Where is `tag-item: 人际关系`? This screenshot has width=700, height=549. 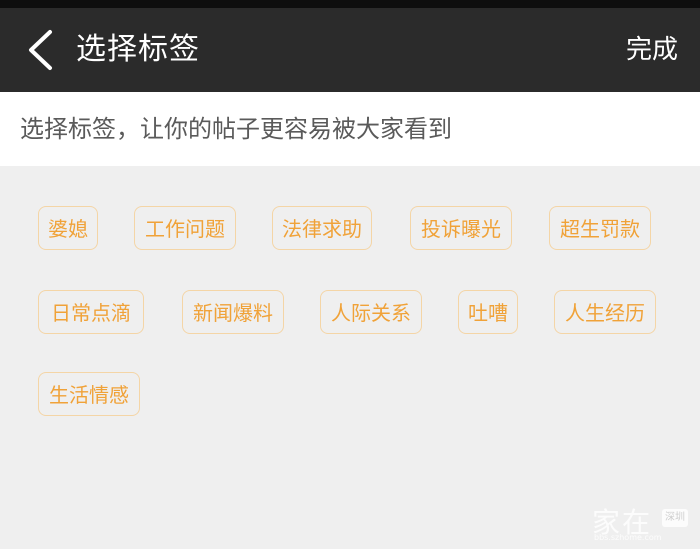
tag-item: 人际关系 is located at coordinates (371, 312).